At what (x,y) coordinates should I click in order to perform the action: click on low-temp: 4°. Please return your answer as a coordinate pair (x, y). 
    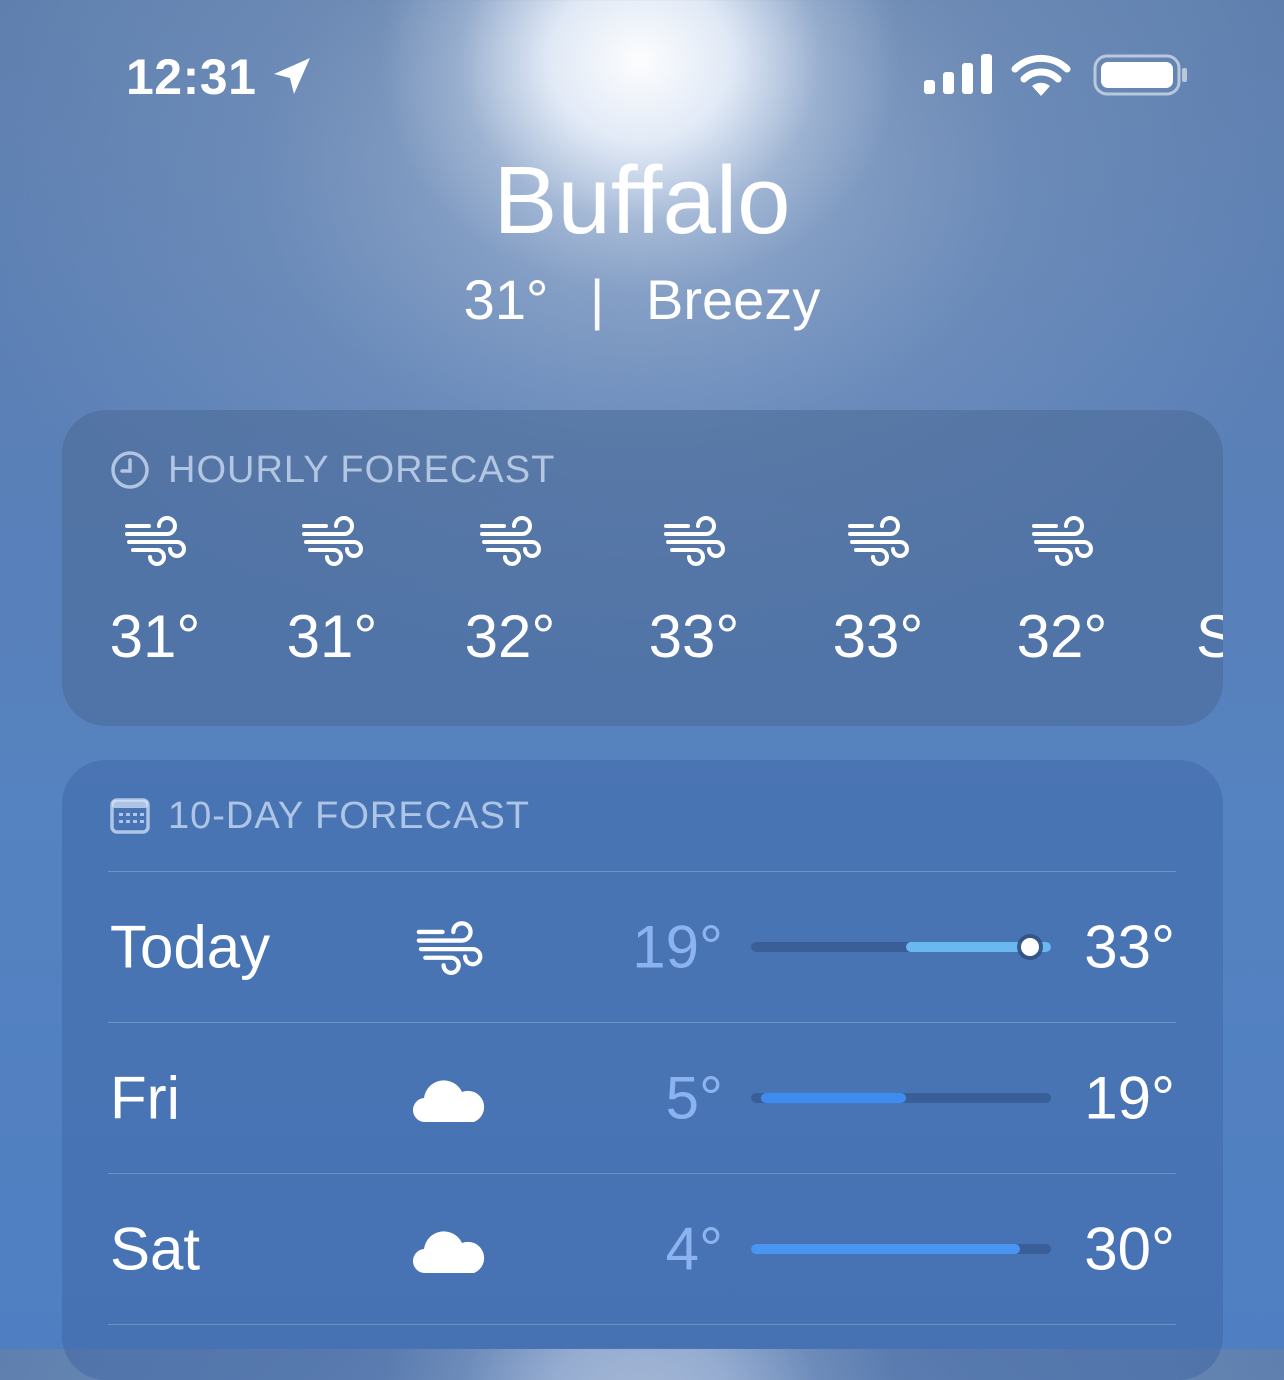
    Looking at the image, I should click on (694, 1249).